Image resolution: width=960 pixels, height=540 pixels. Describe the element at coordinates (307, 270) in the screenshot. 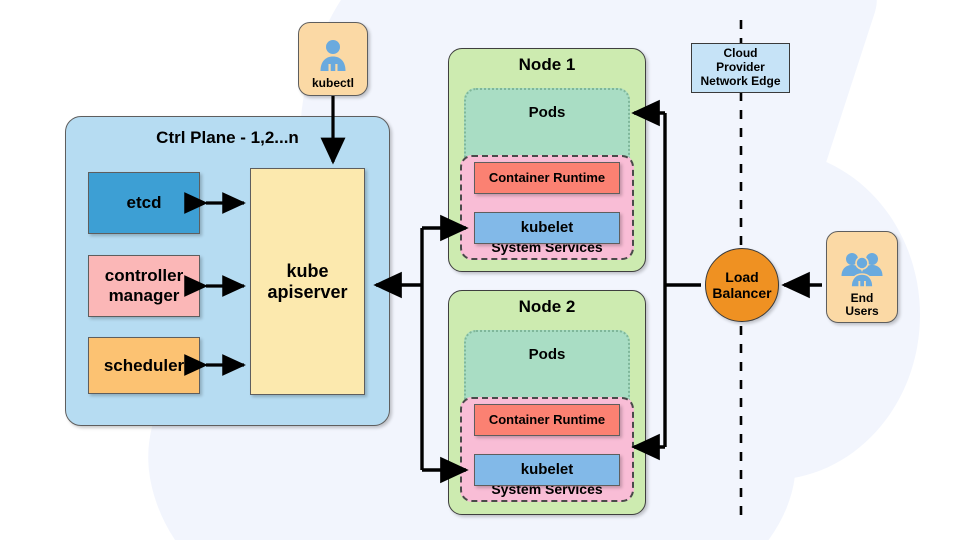

I see `kube-apiserver-label-line1: kube` at that location.